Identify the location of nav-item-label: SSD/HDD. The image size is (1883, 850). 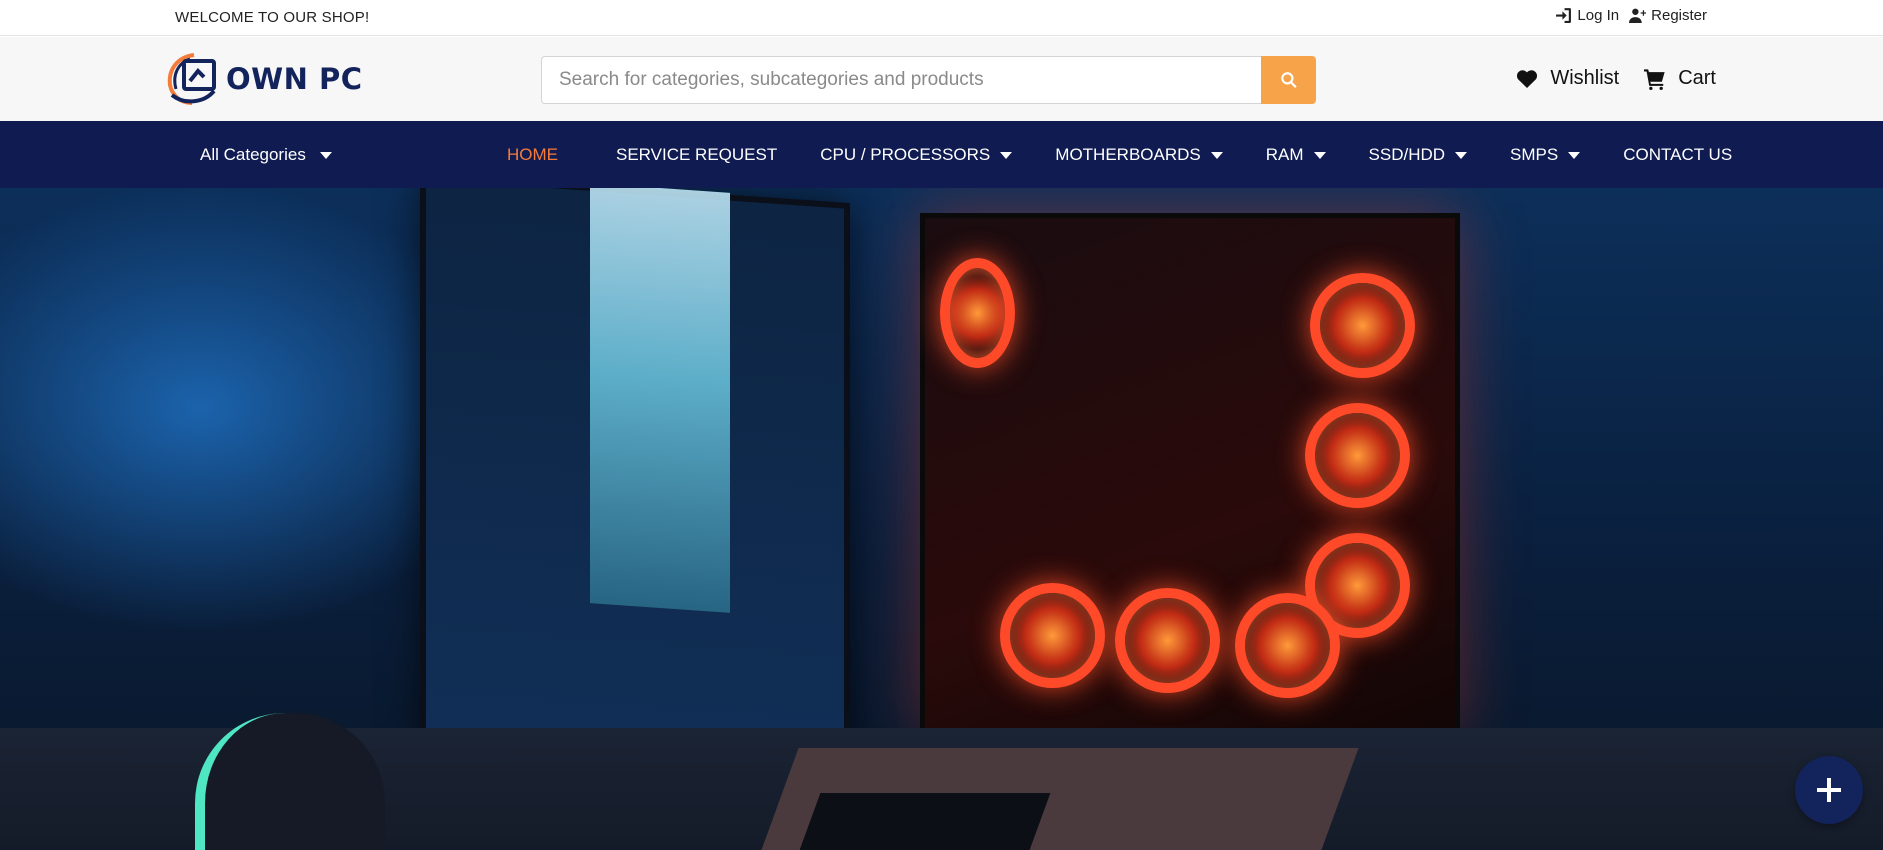
(1407, 154).